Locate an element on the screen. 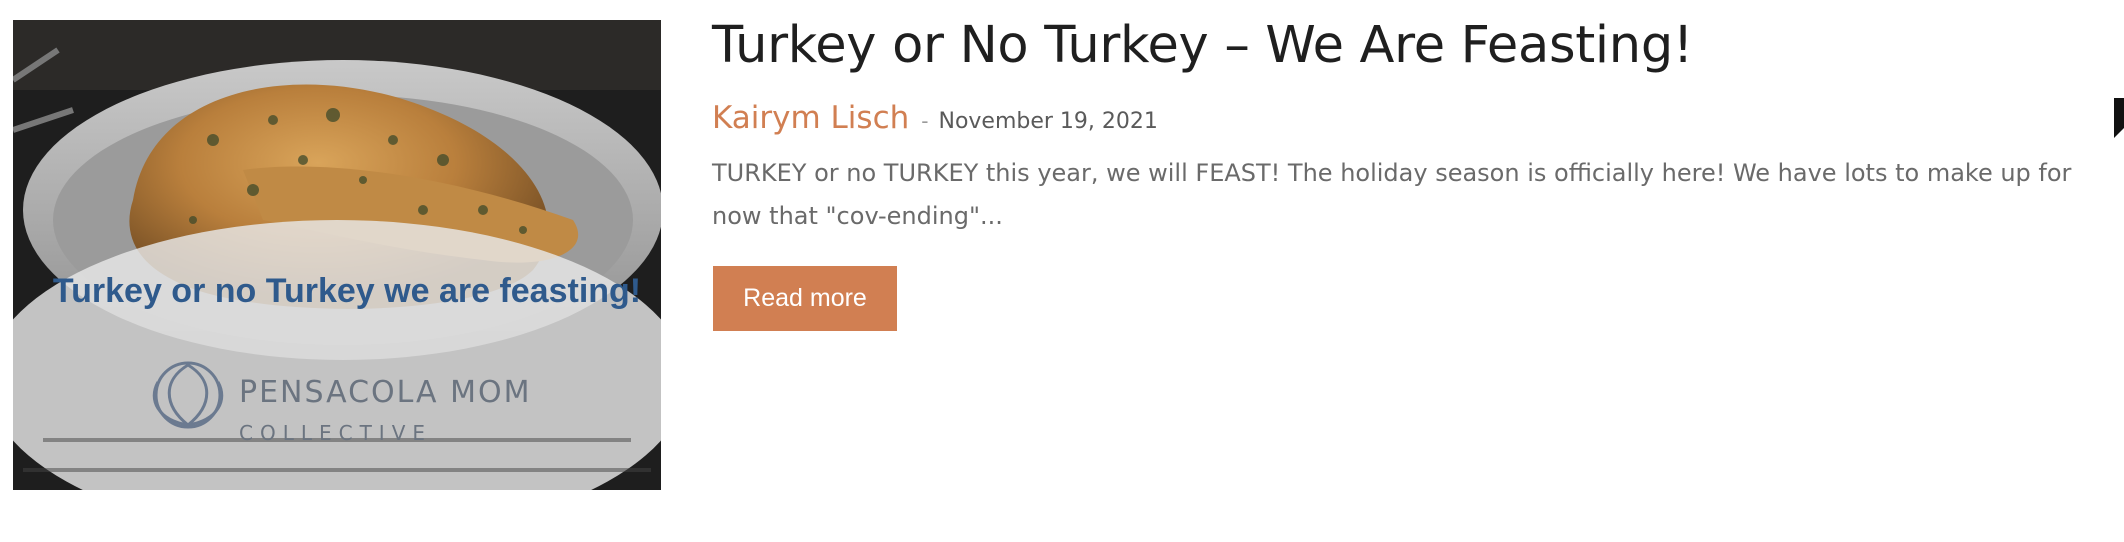 The width and height of the screenshot is (2124, 542). image-caption: Turkey or no Turkey we are feasting! is located at coordinates (347, 291).